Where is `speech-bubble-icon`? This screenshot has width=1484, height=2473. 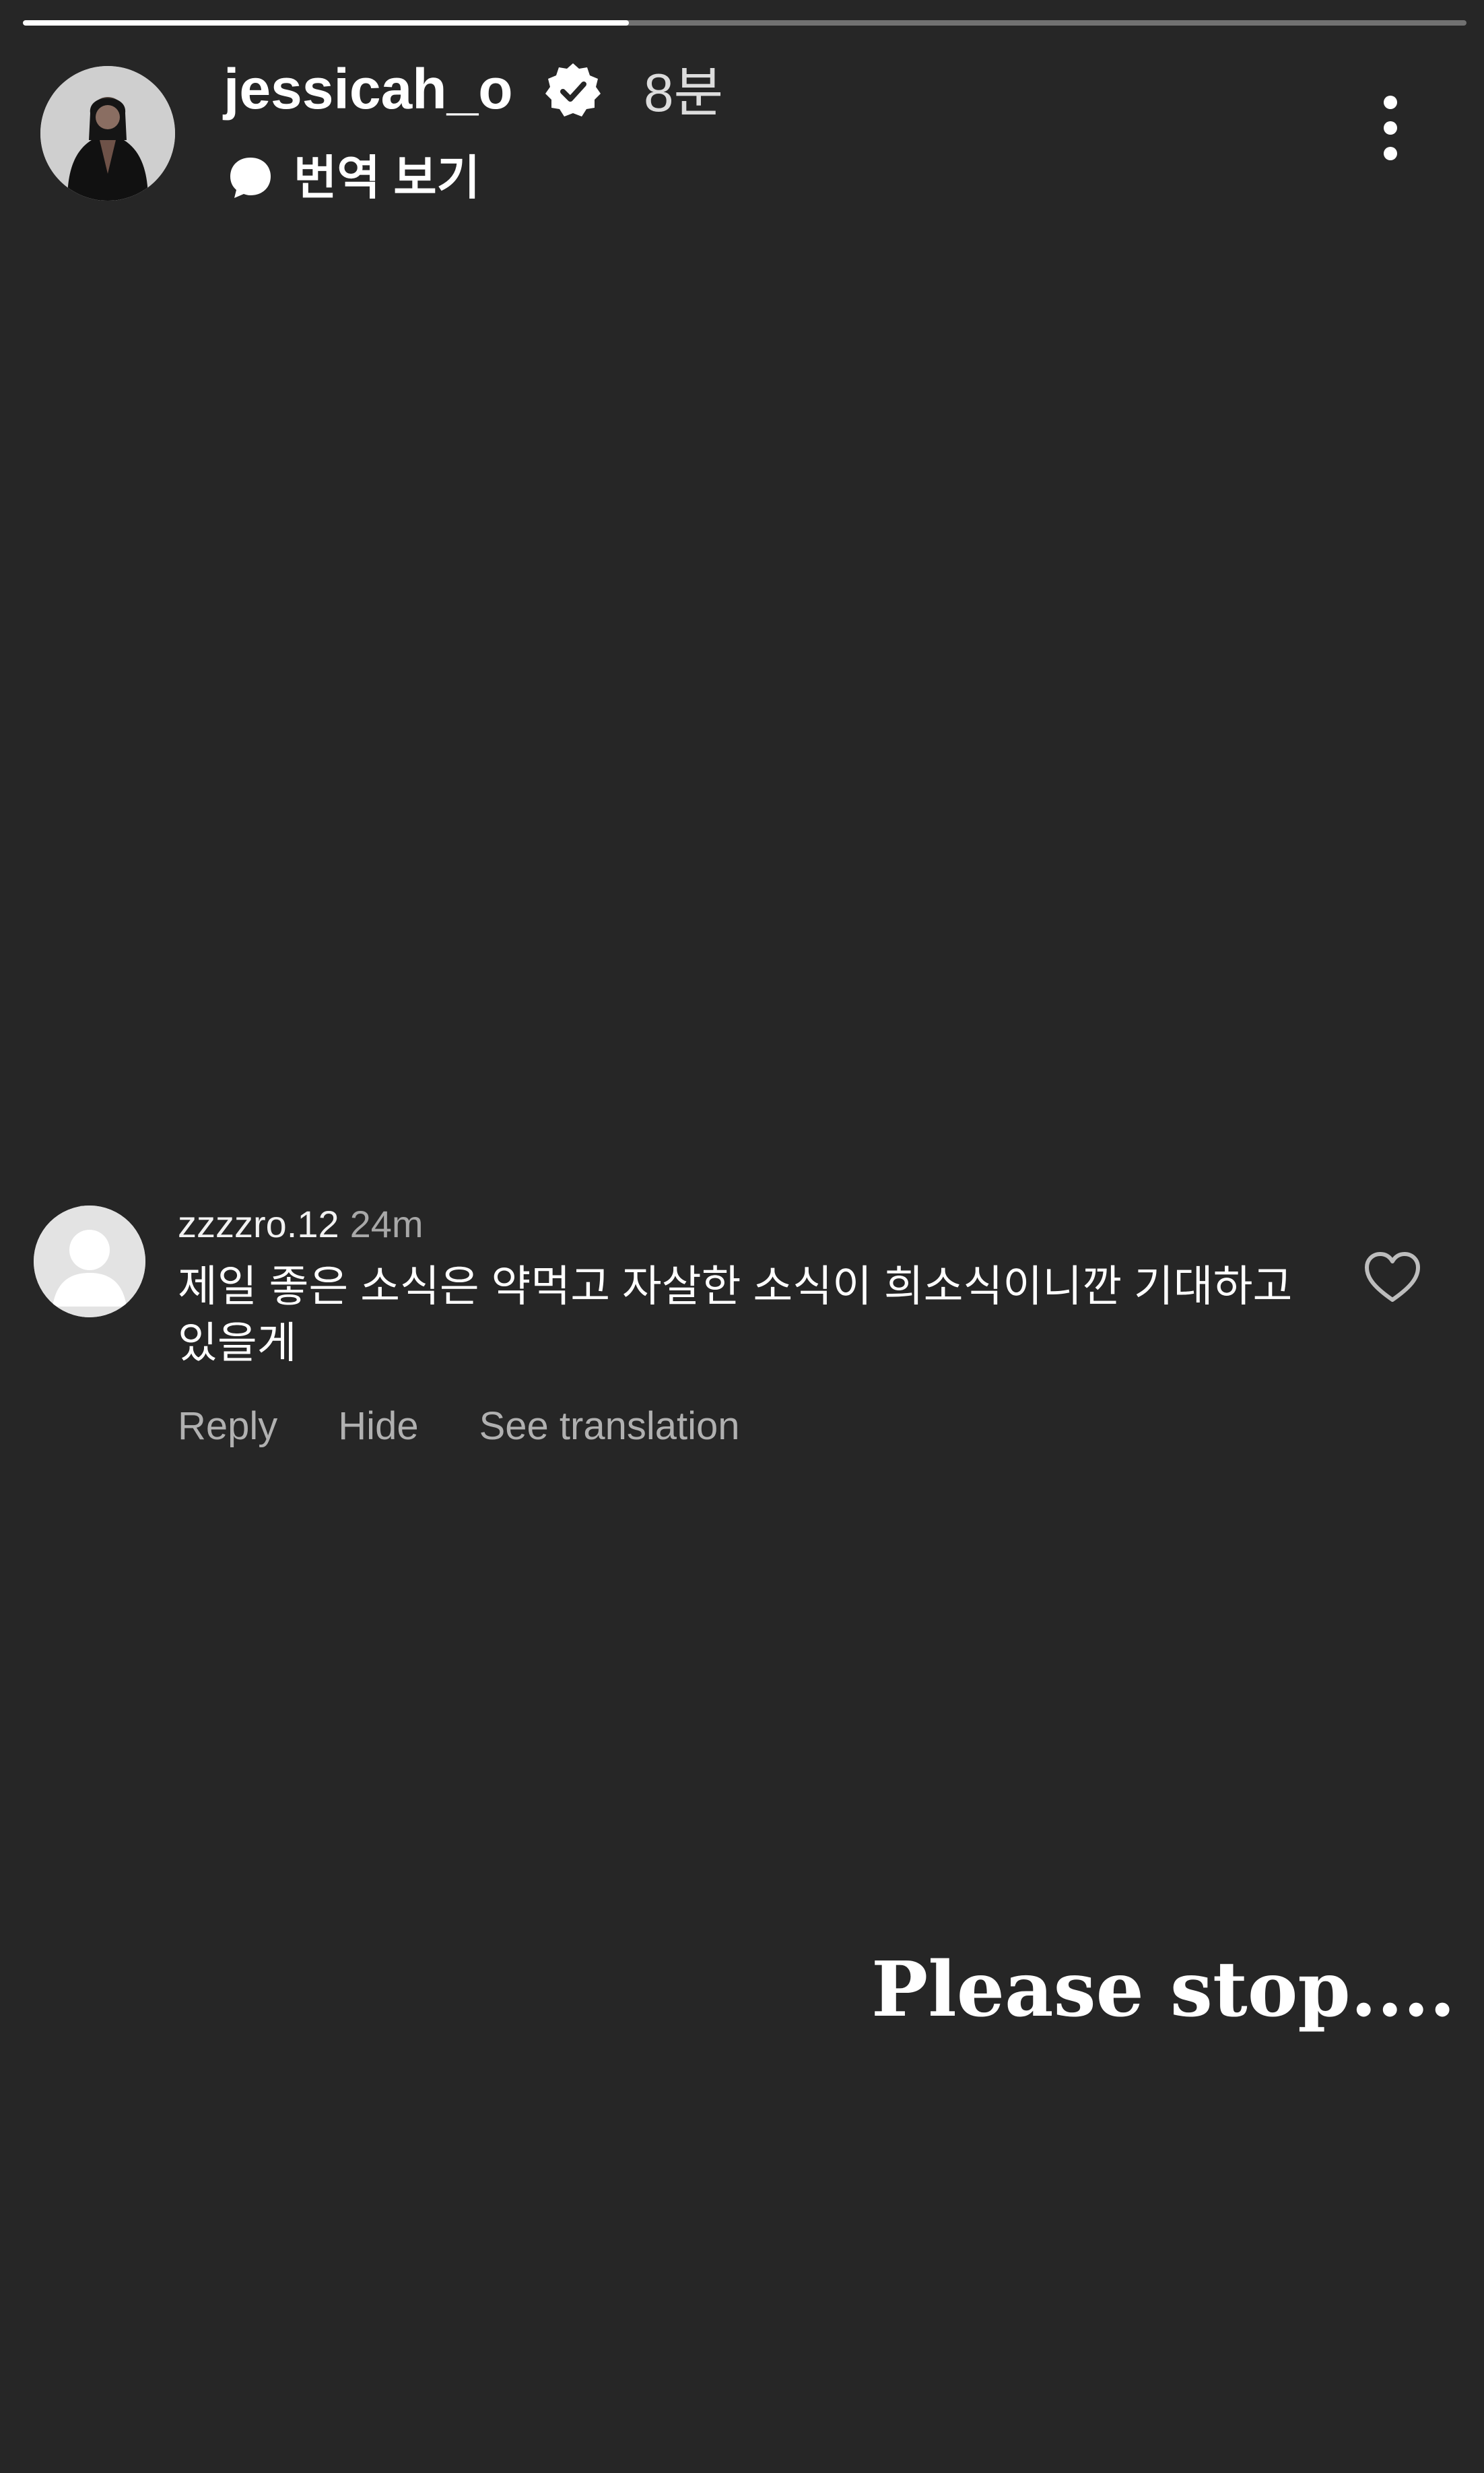 speech-bubble-icon is located at coordinates (250, 178).